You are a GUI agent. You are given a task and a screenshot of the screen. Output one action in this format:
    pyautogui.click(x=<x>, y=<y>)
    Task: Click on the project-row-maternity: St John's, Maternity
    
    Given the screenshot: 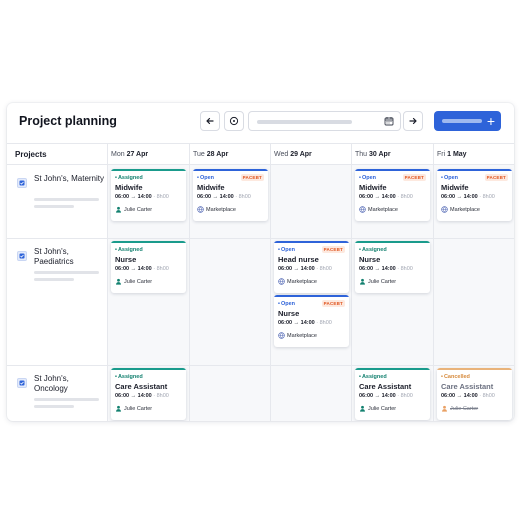 What is the action you would take?
    pyautogui.click(x=57, y=201)
    